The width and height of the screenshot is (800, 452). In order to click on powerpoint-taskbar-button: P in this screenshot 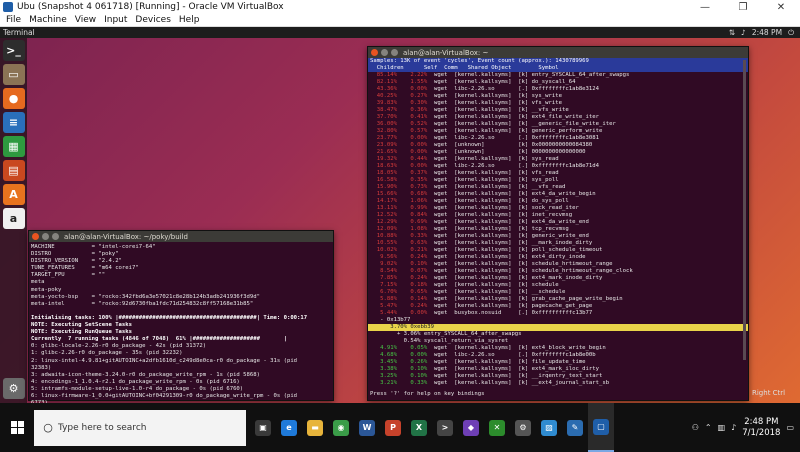, I will do `click(393, 427)`.